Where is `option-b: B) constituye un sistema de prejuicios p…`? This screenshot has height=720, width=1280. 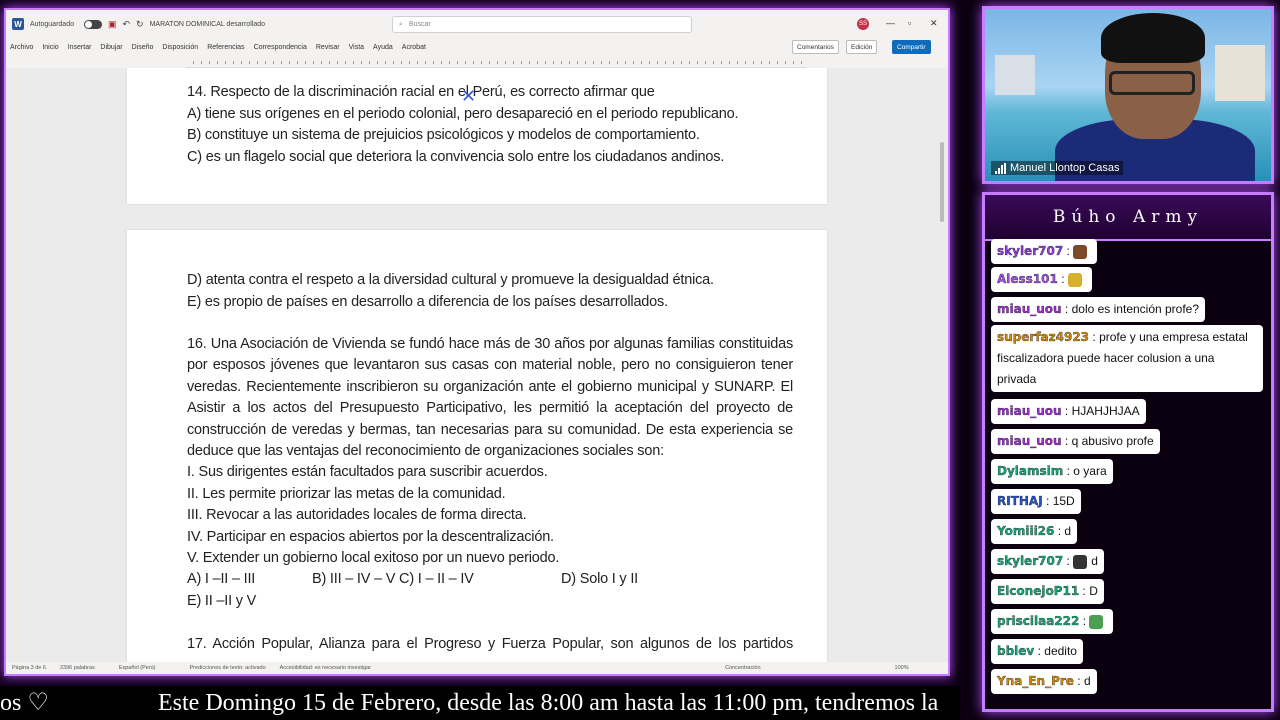
option-b: B) constituye un sistema de prejuicios p… is located at coordinates (443, 135).